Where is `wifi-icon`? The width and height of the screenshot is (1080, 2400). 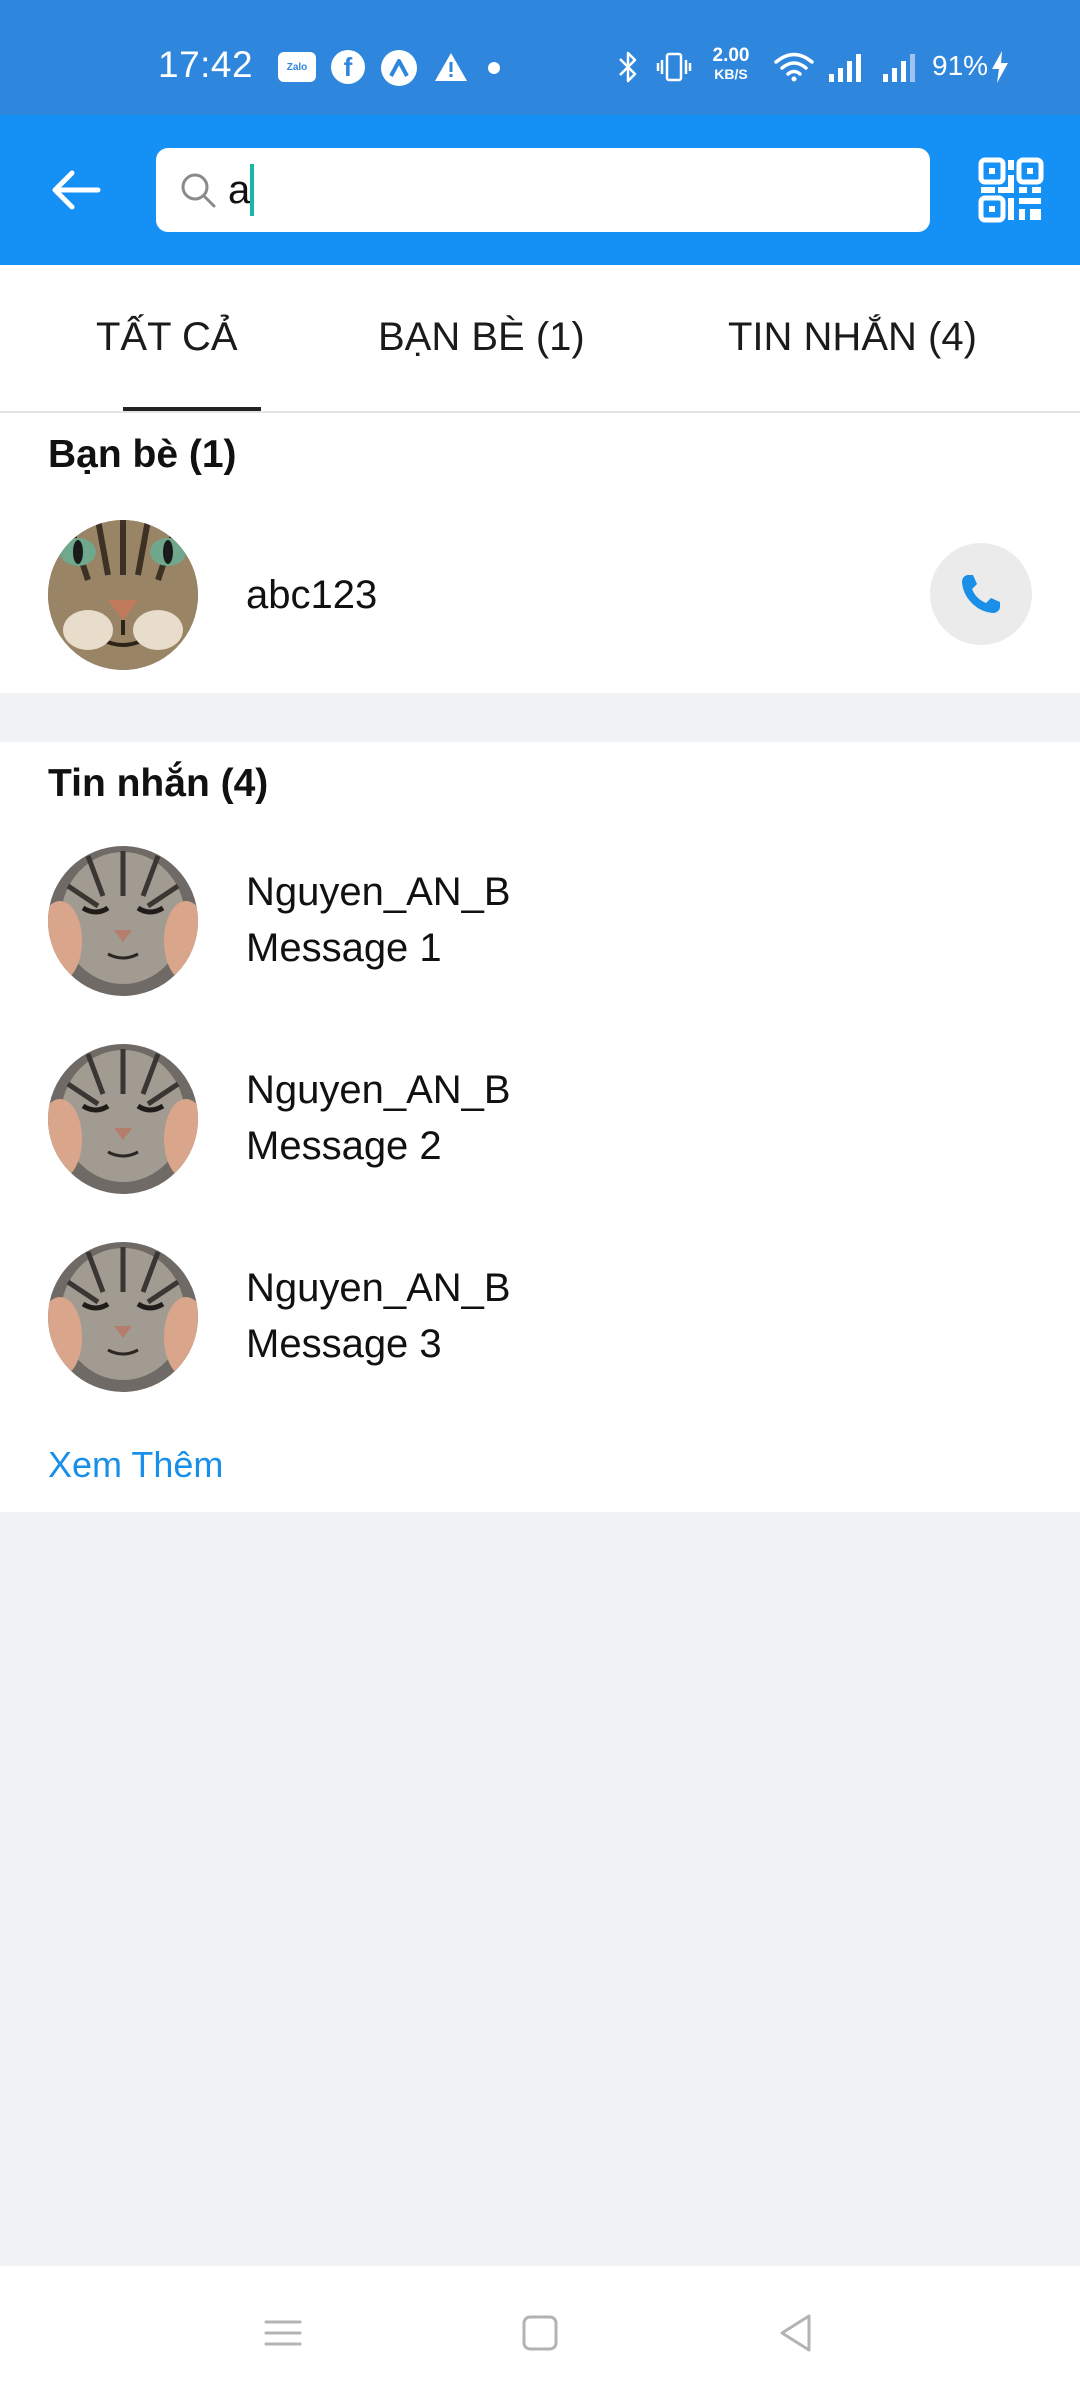 wifi-icon is located at coordinates (794, 67).